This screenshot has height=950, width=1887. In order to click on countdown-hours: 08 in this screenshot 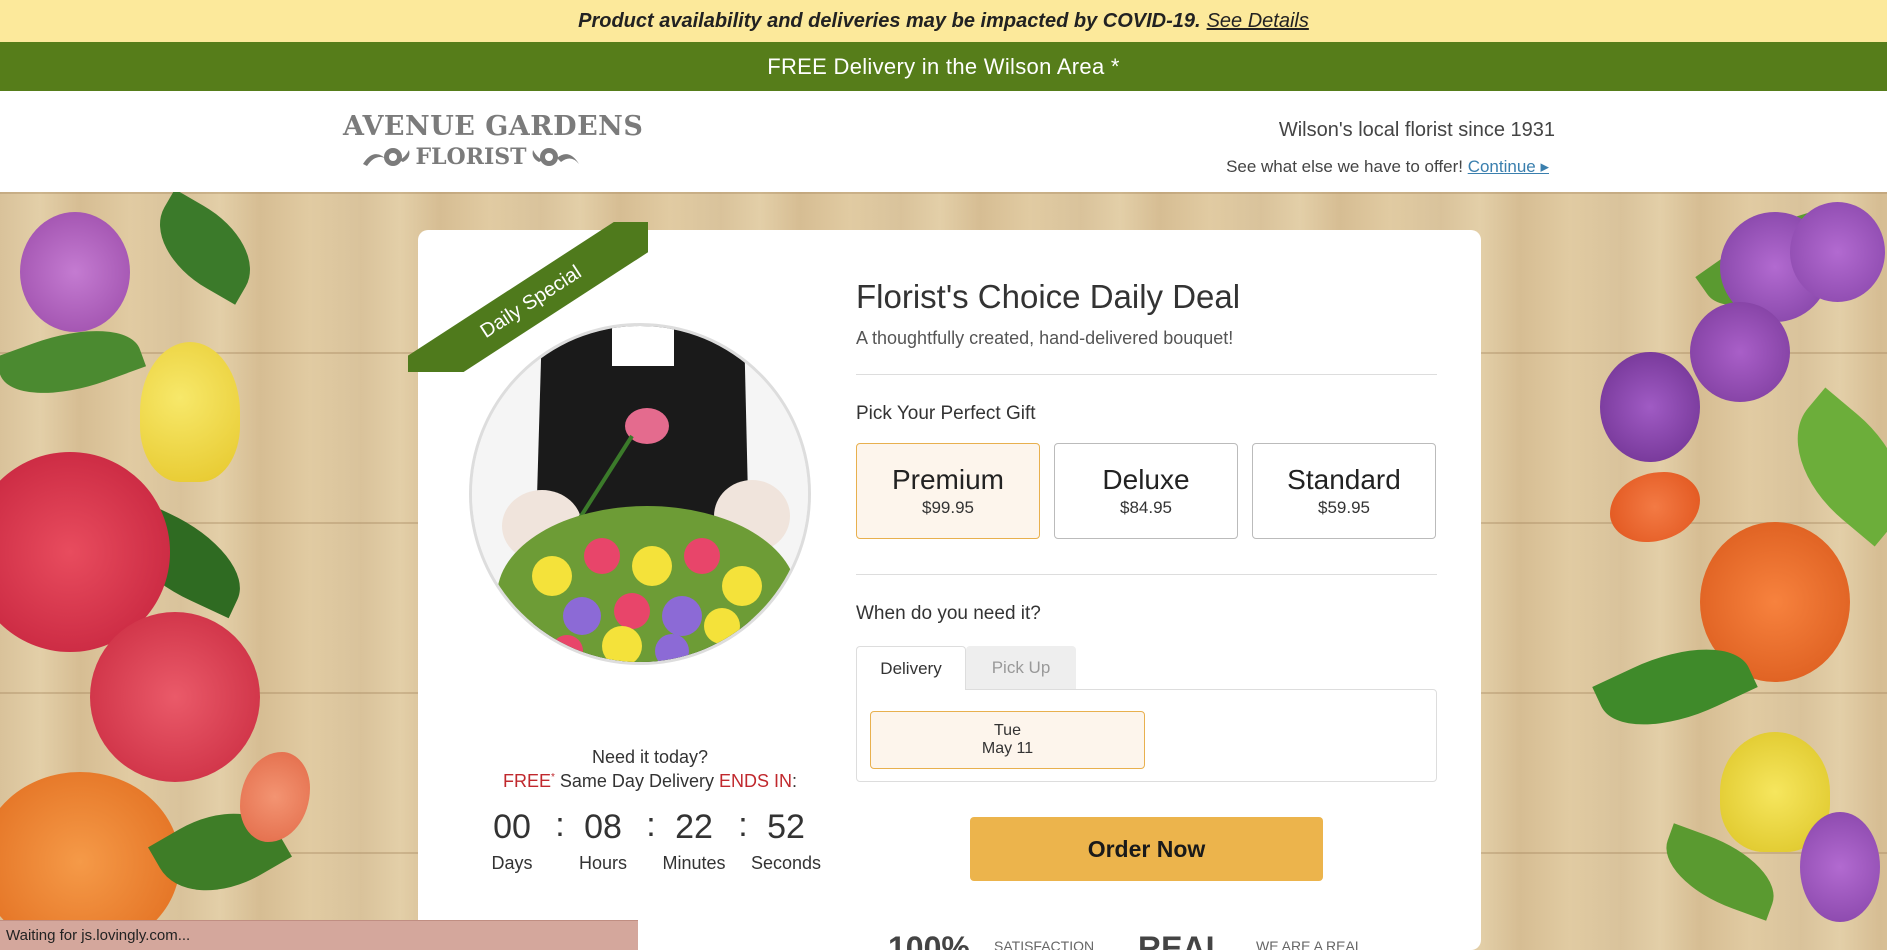, I will do `click(603, 827)`.